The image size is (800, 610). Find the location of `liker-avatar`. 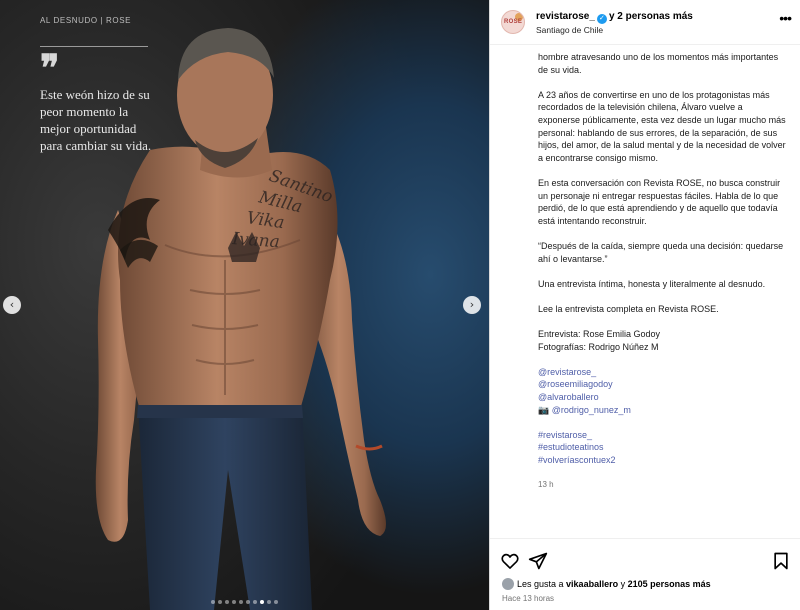

liker-avatar is located at coordinates (508, 584).